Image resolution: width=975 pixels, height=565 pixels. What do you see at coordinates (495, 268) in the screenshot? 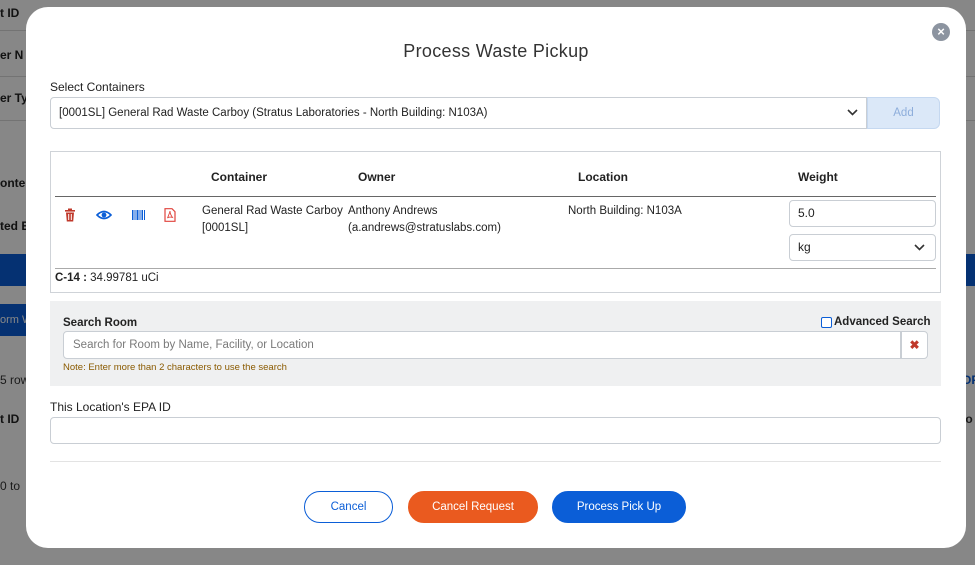
I see `row-divider` at bounding box center [495, 268].